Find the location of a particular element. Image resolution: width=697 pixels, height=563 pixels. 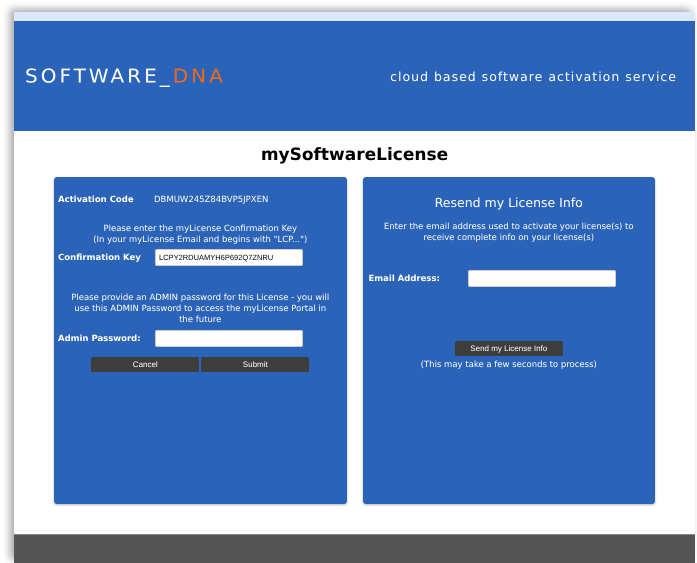

password-instructions: Please provide an ADMIN password for this License - you will use this ADMIN Password to access the myLicense Portal in the future is located at coordinates (200, 309).